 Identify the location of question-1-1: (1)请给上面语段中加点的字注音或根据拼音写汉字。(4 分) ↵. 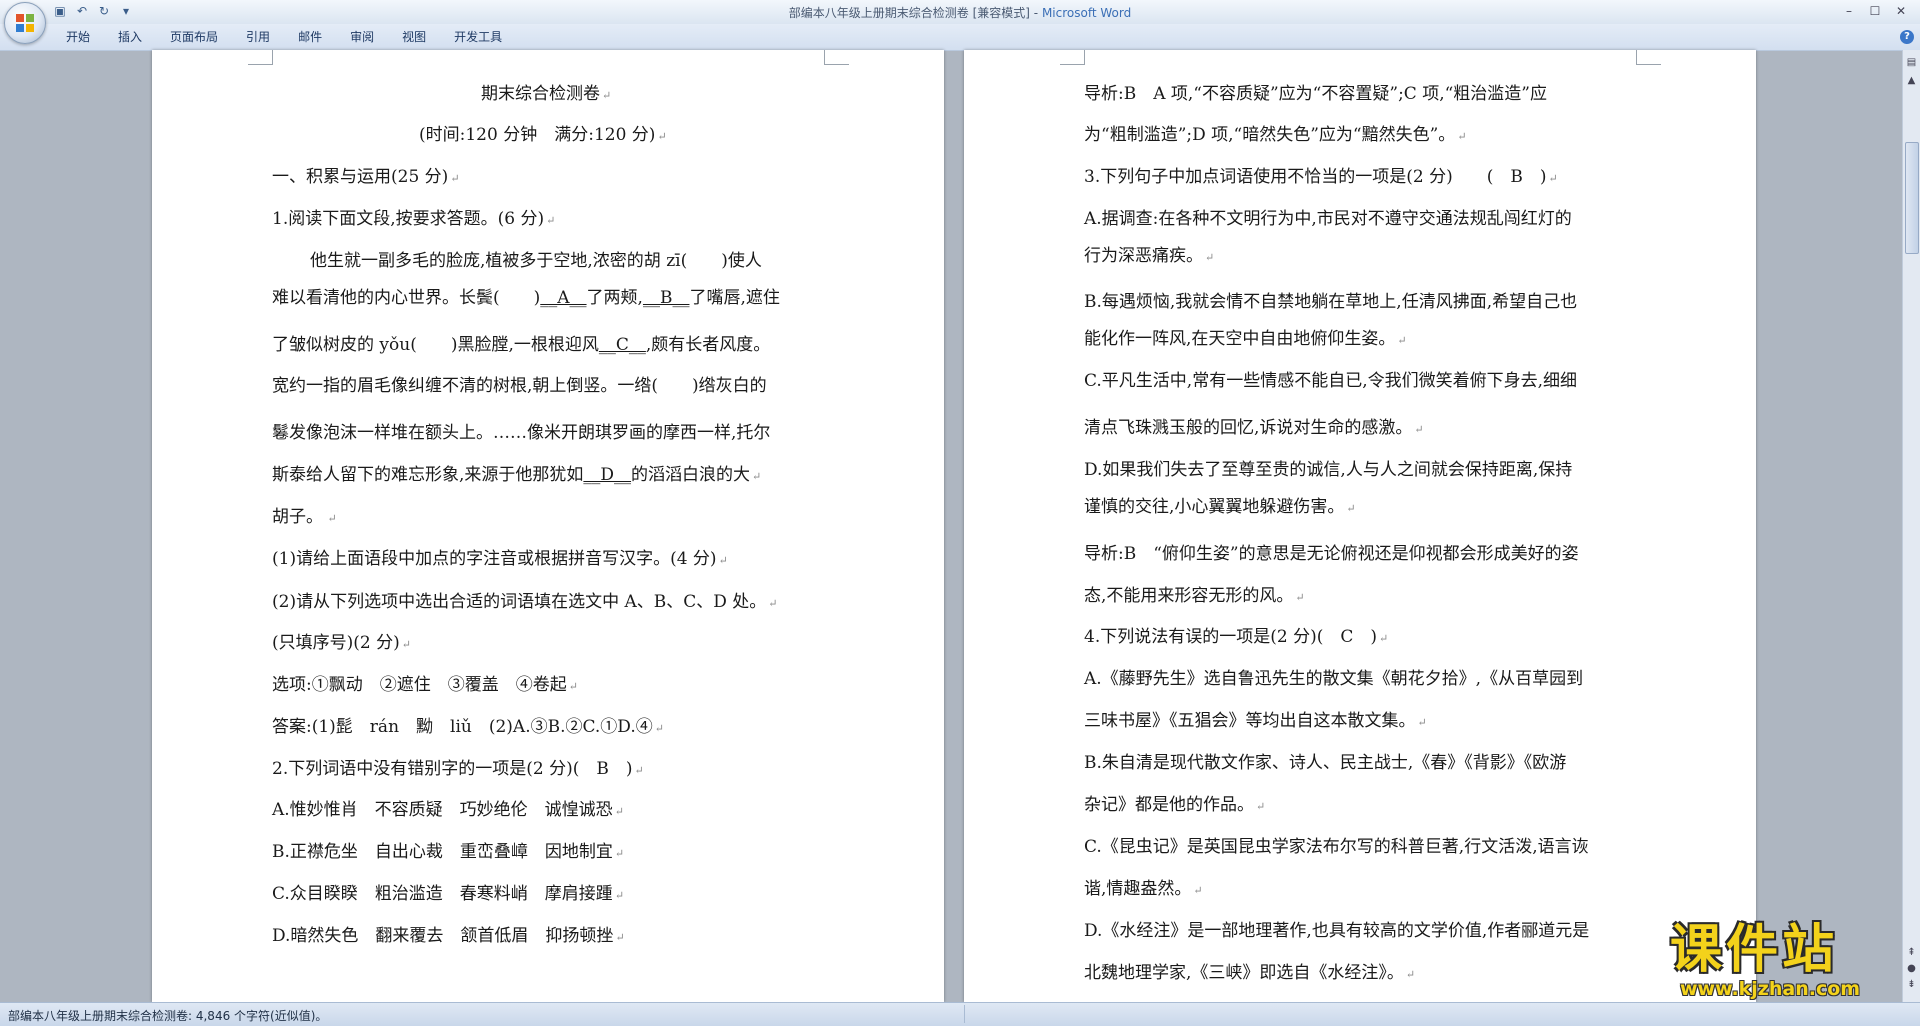
(500, 559).